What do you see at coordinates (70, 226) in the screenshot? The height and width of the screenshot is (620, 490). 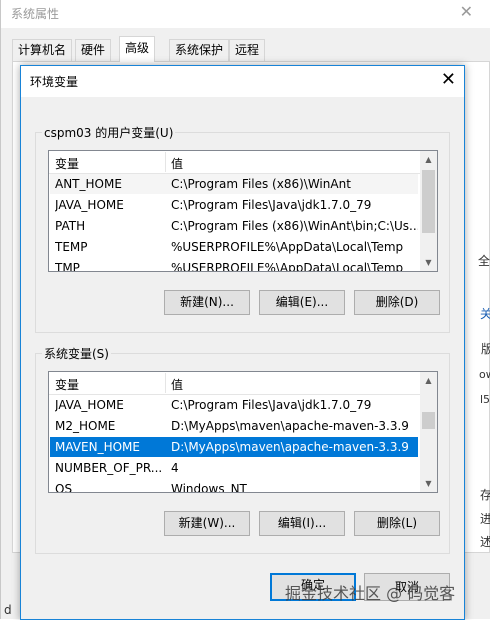 I see `variable-name: PATH` at bounding box center [70, 226].